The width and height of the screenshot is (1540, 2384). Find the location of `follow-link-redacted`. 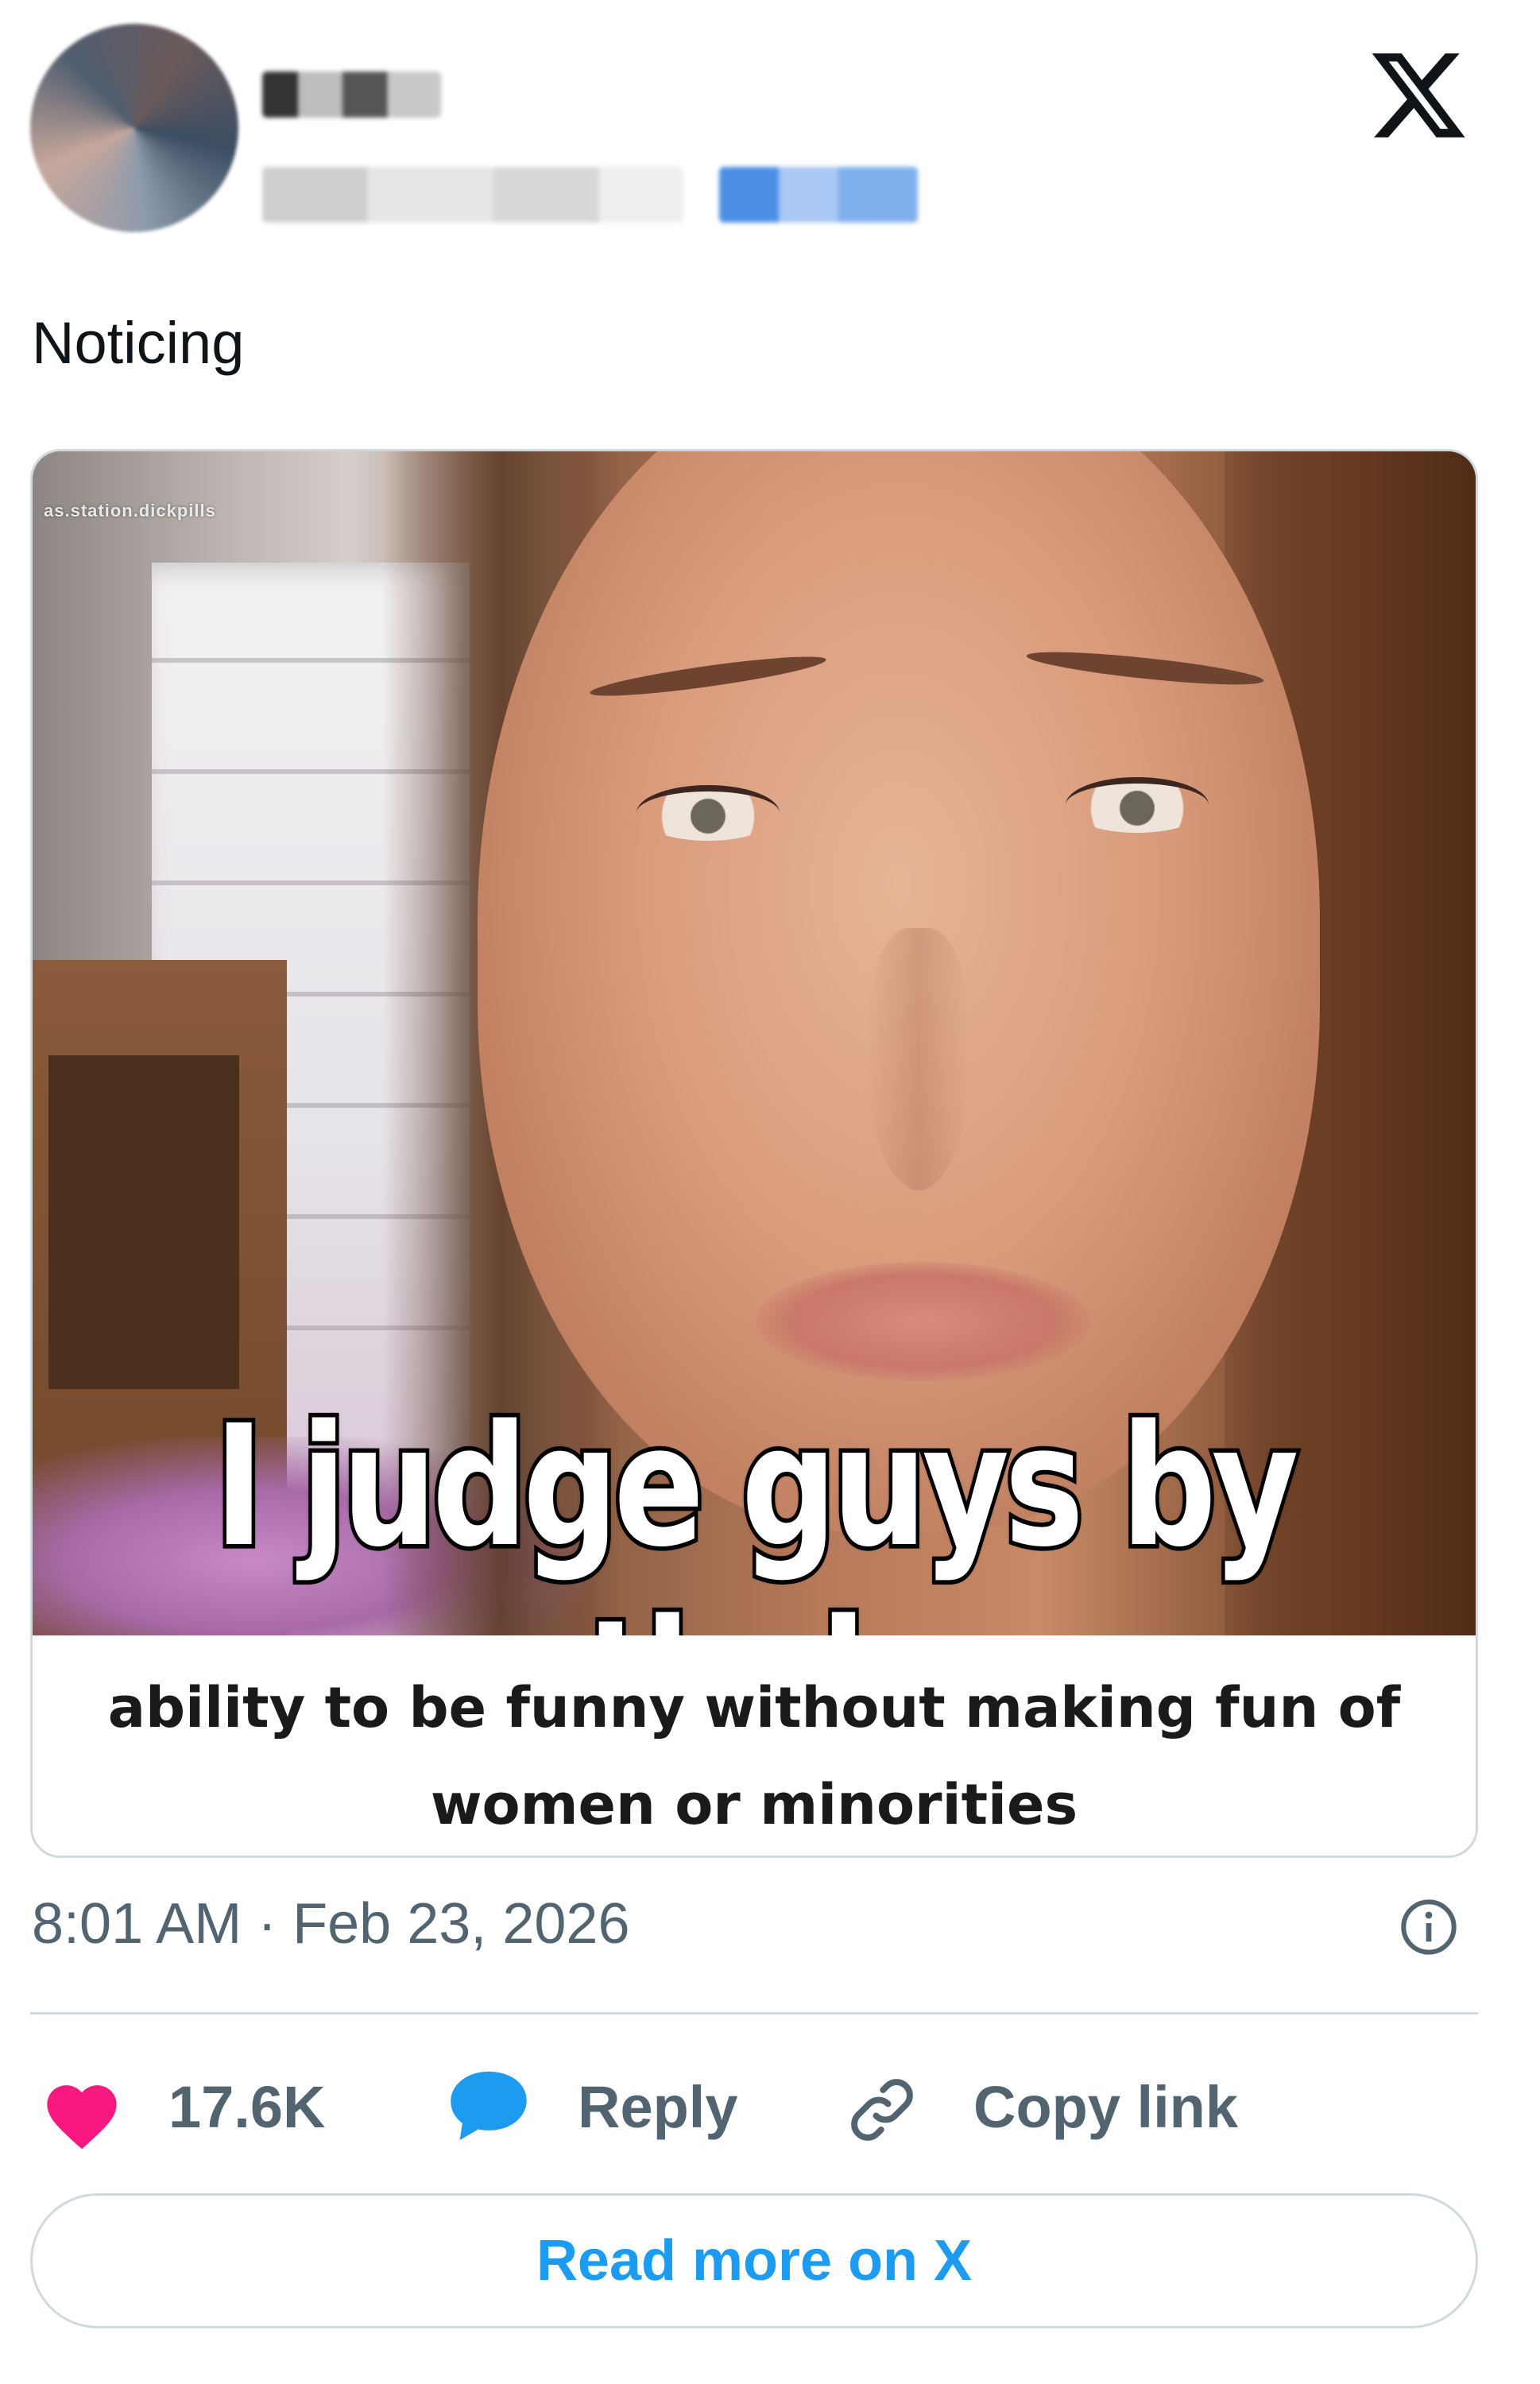

follow-link-redacted is located at coordinates (819, 195).